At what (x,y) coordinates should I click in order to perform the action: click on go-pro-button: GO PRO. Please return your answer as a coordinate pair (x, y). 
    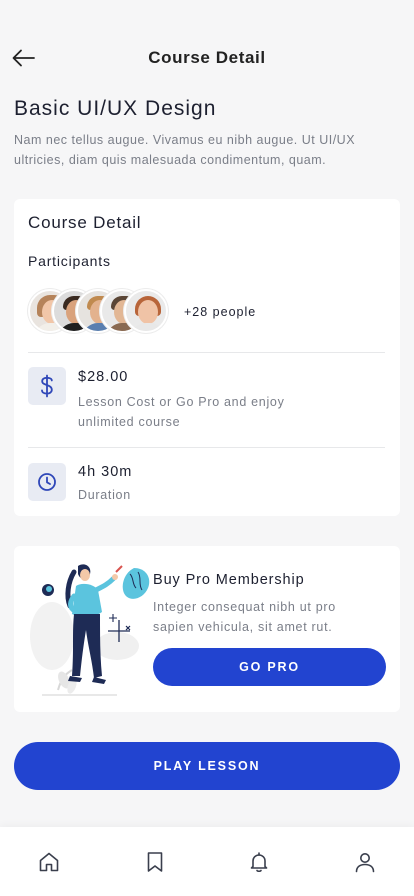
    Looking at the image, I should click on (269, 667).